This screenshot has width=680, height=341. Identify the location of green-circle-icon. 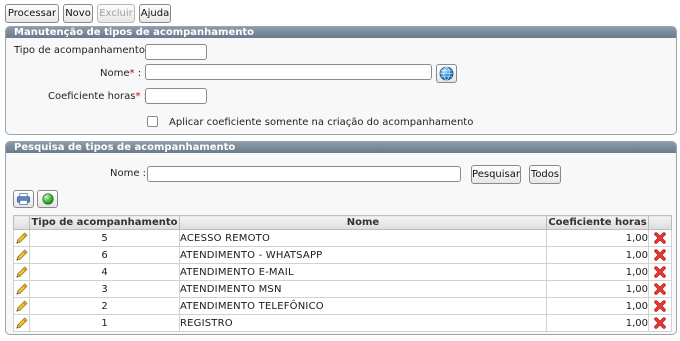
(47, 199).